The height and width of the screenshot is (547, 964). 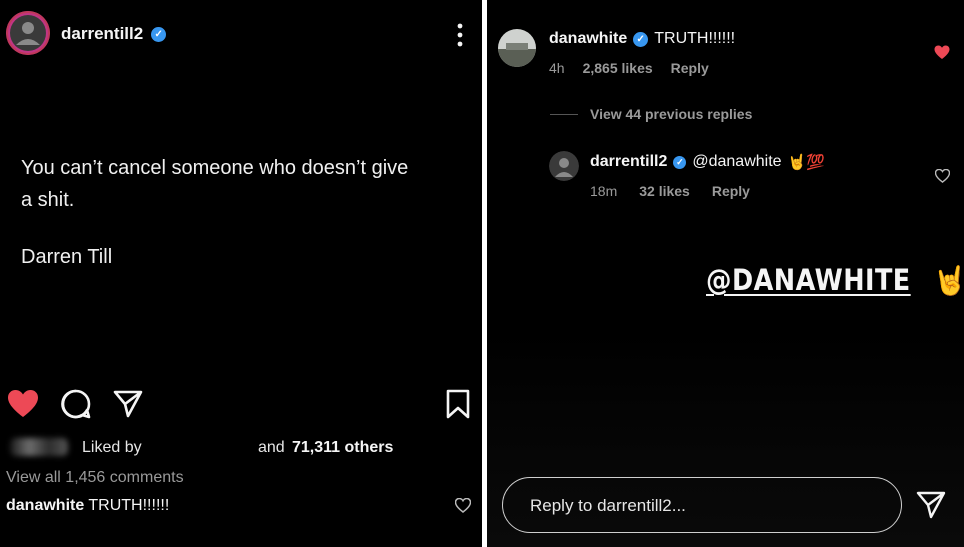 I want to click on top-comment: danawhite TRUTH!!!!!!, so click(x=87, y=506).